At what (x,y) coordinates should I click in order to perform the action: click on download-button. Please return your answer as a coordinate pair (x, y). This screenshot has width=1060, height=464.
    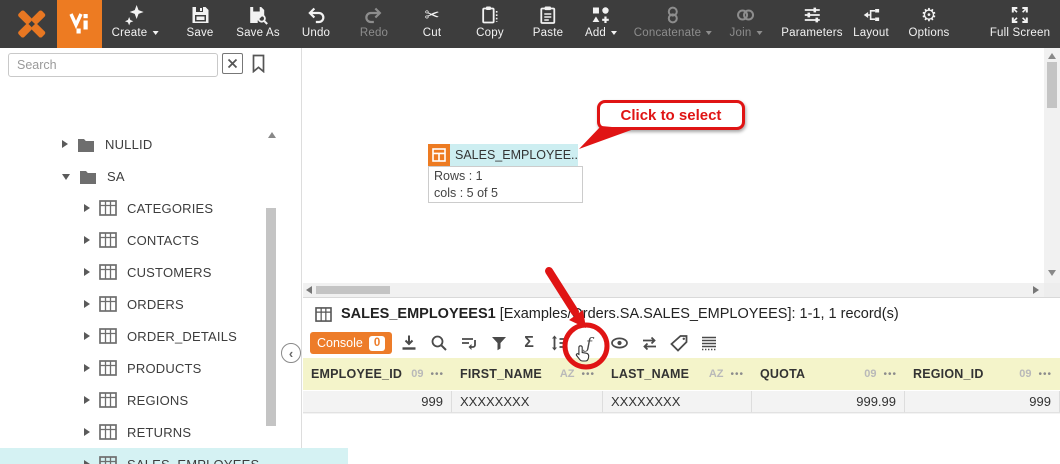
    Looking at the image, I should click on (409, 343).